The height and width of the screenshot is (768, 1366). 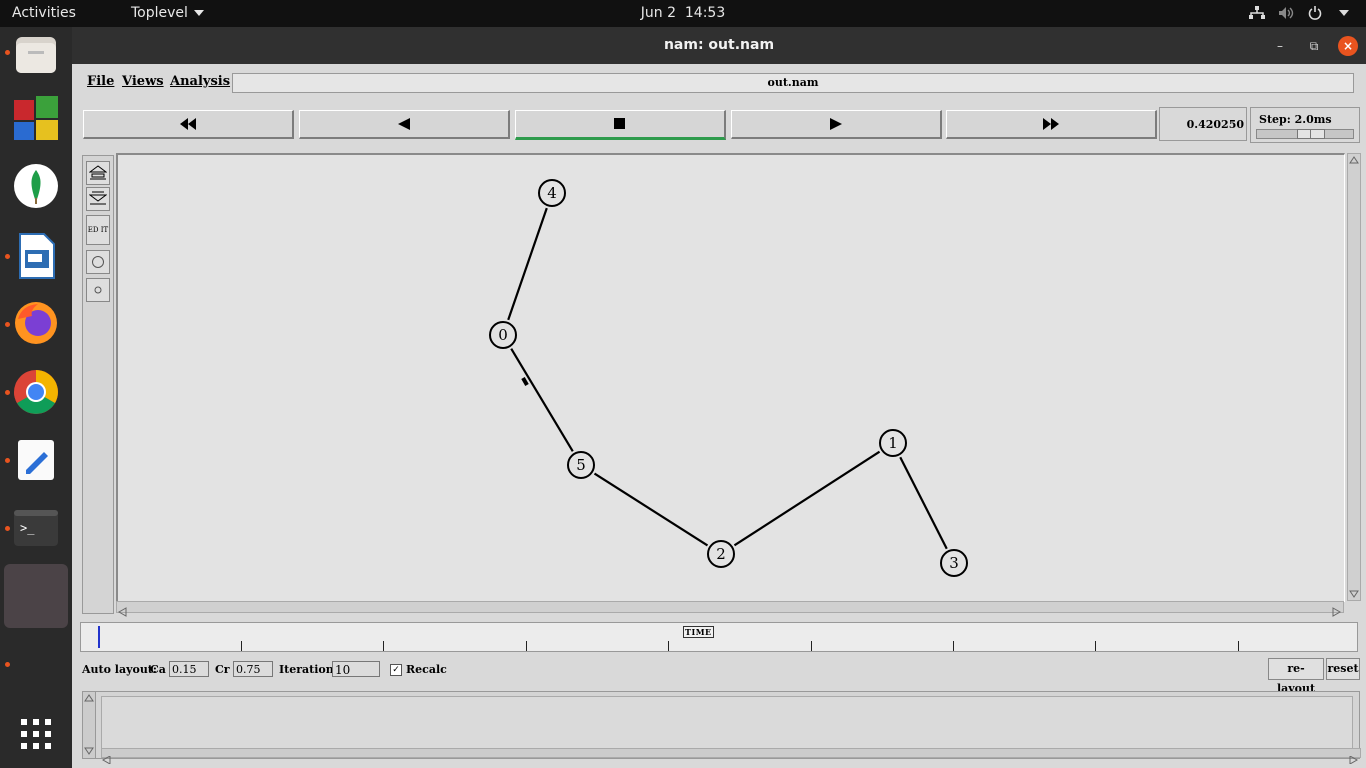 What do you see at coordinates (119, 669) in the screenshot?
I see `auto-layout-label: Auto layout:` at bounding box center [119, 669].